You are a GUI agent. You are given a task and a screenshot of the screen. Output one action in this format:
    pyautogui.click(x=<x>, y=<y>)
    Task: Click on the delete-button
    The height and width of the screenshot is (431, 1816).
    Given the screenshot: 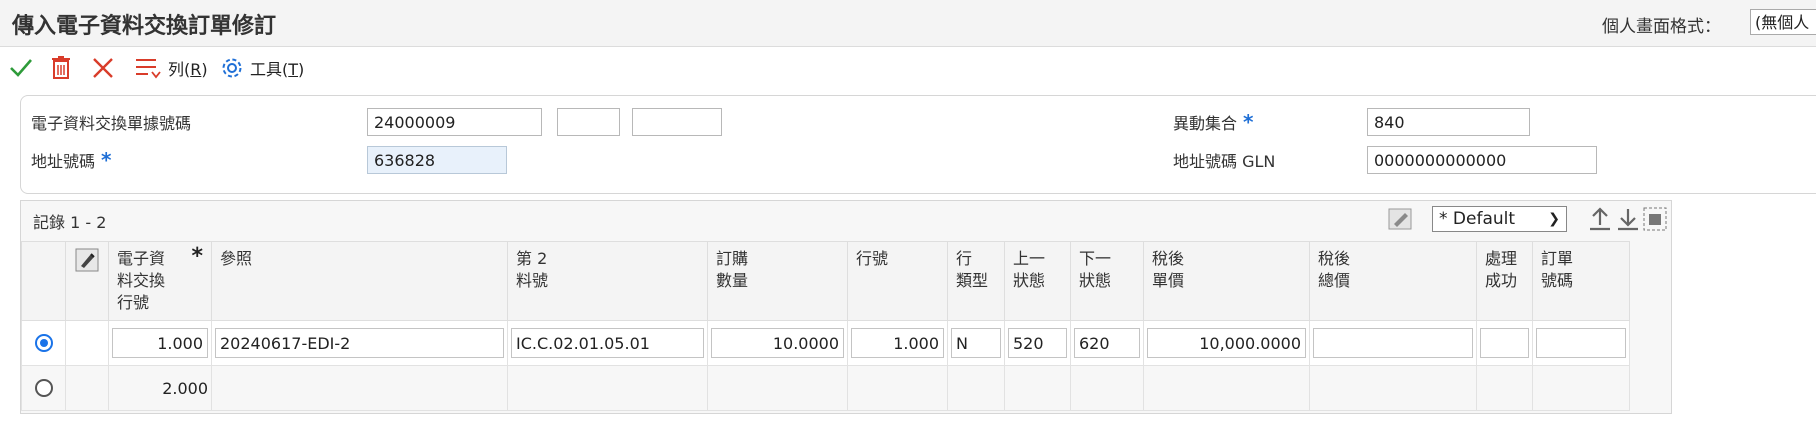 What is the action you would take?
    pyautogui.click(x=61, y=68)
    